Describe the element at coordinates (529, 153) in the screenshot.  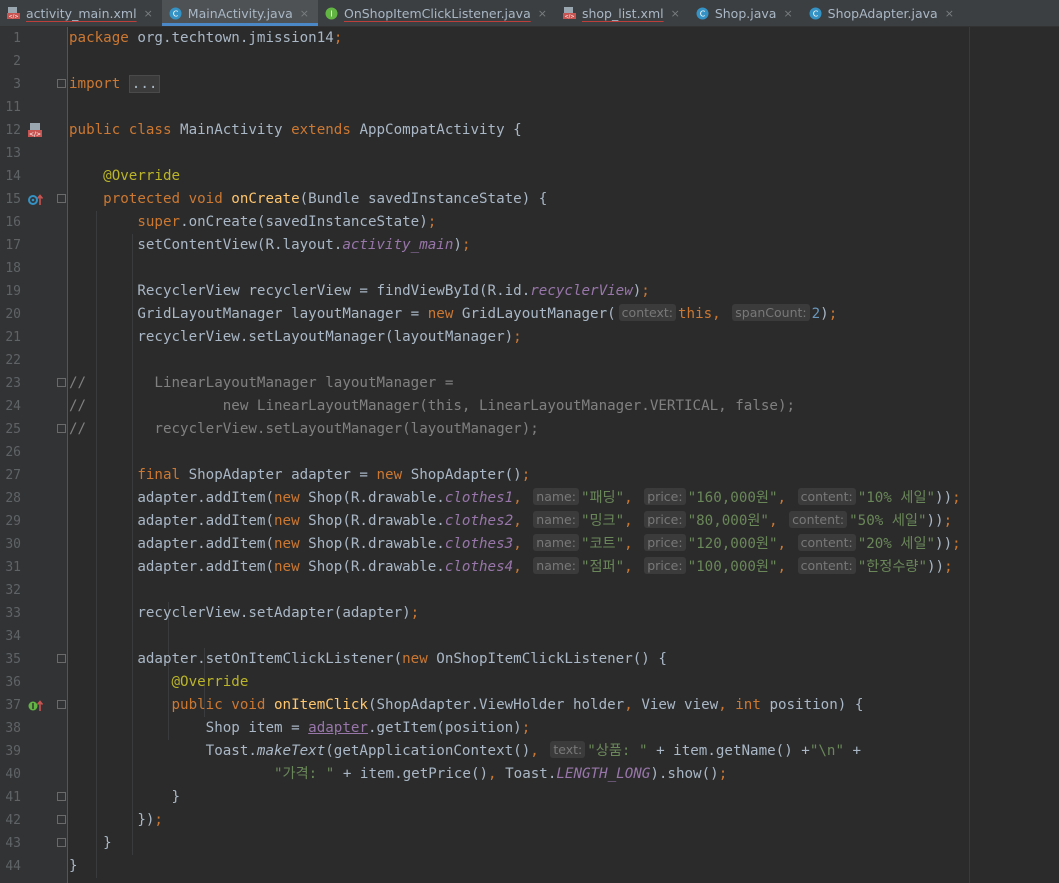
I see `code-line: 13` at that location.